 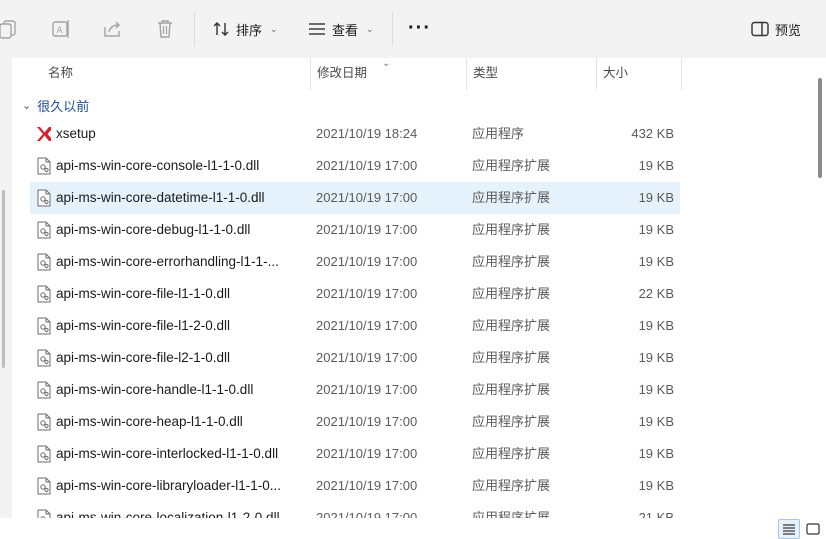 I want to click on delete-icon, so click(x=165, y=29).